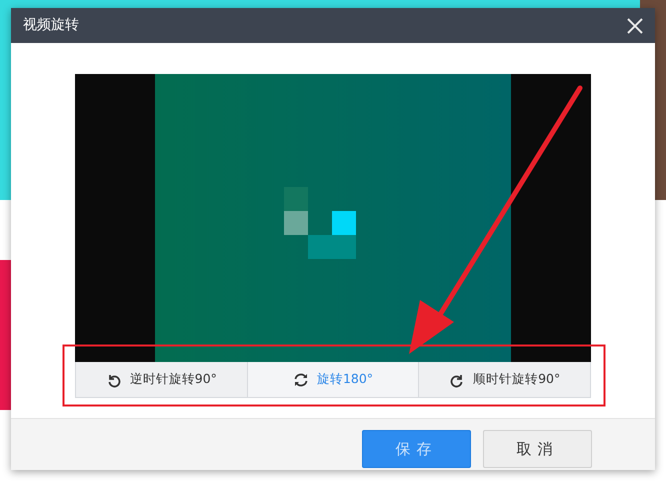  What do you see at coordinates (300, 380) in the screenshot?
I see `sync-icon` at bounding box center [300, 380].